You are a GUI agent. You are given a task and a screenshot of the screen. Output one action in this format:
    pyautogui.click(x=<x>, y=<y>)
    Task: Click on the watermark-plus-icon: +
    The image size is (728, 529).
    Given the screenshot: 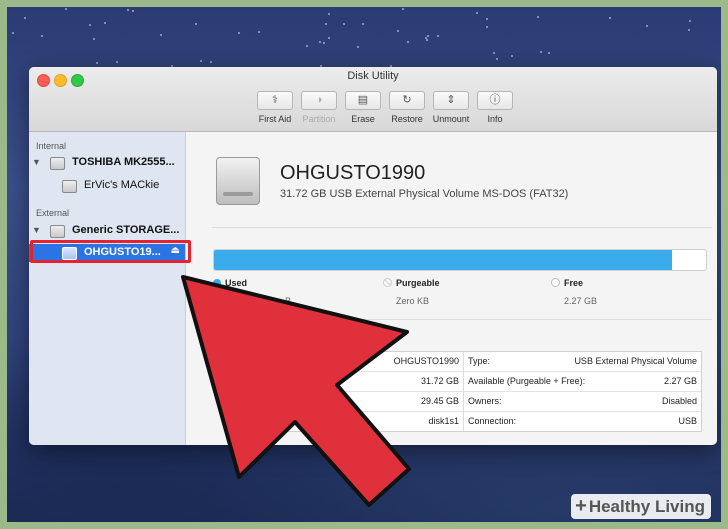 What is the action you would take?
    pyautogui.click(x=581, y=506)
    